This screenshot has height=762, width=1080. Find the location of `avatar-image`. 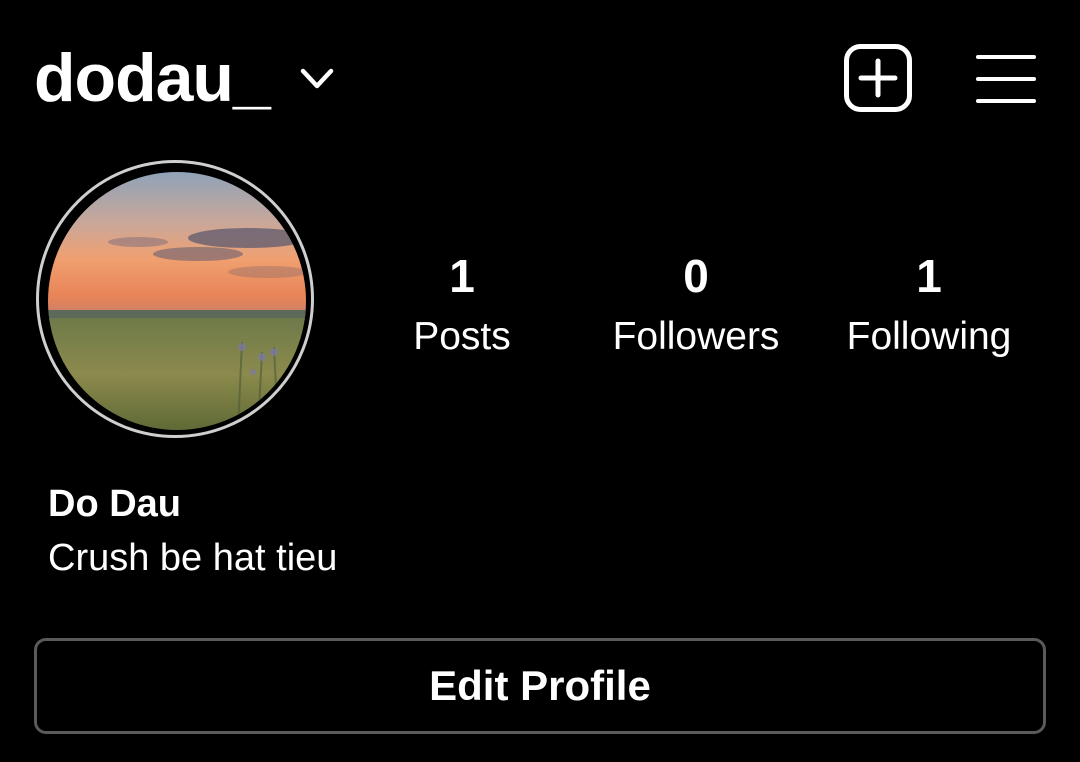

avatar-image is located at coordinates (177, 301).